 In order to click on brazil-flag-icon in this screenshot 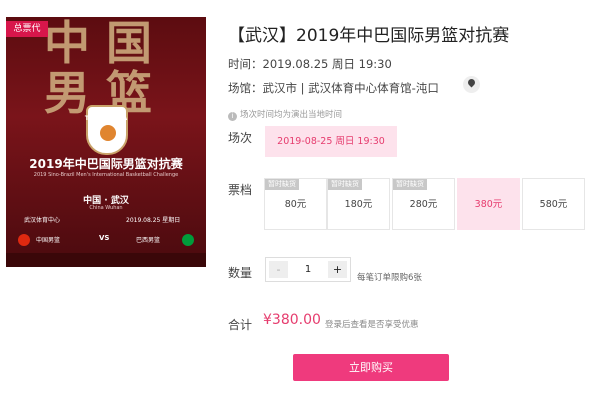, I will do `click(188, 240)`.